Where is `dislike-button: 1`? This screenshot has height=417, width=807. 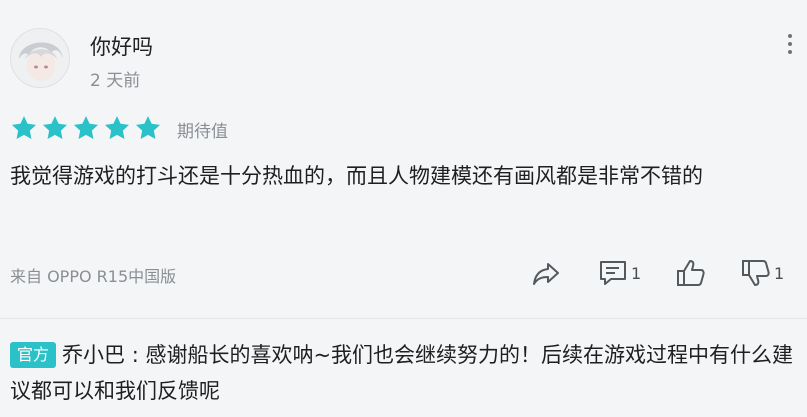 dislike-button: 1 is located at coordinates (762, 273).